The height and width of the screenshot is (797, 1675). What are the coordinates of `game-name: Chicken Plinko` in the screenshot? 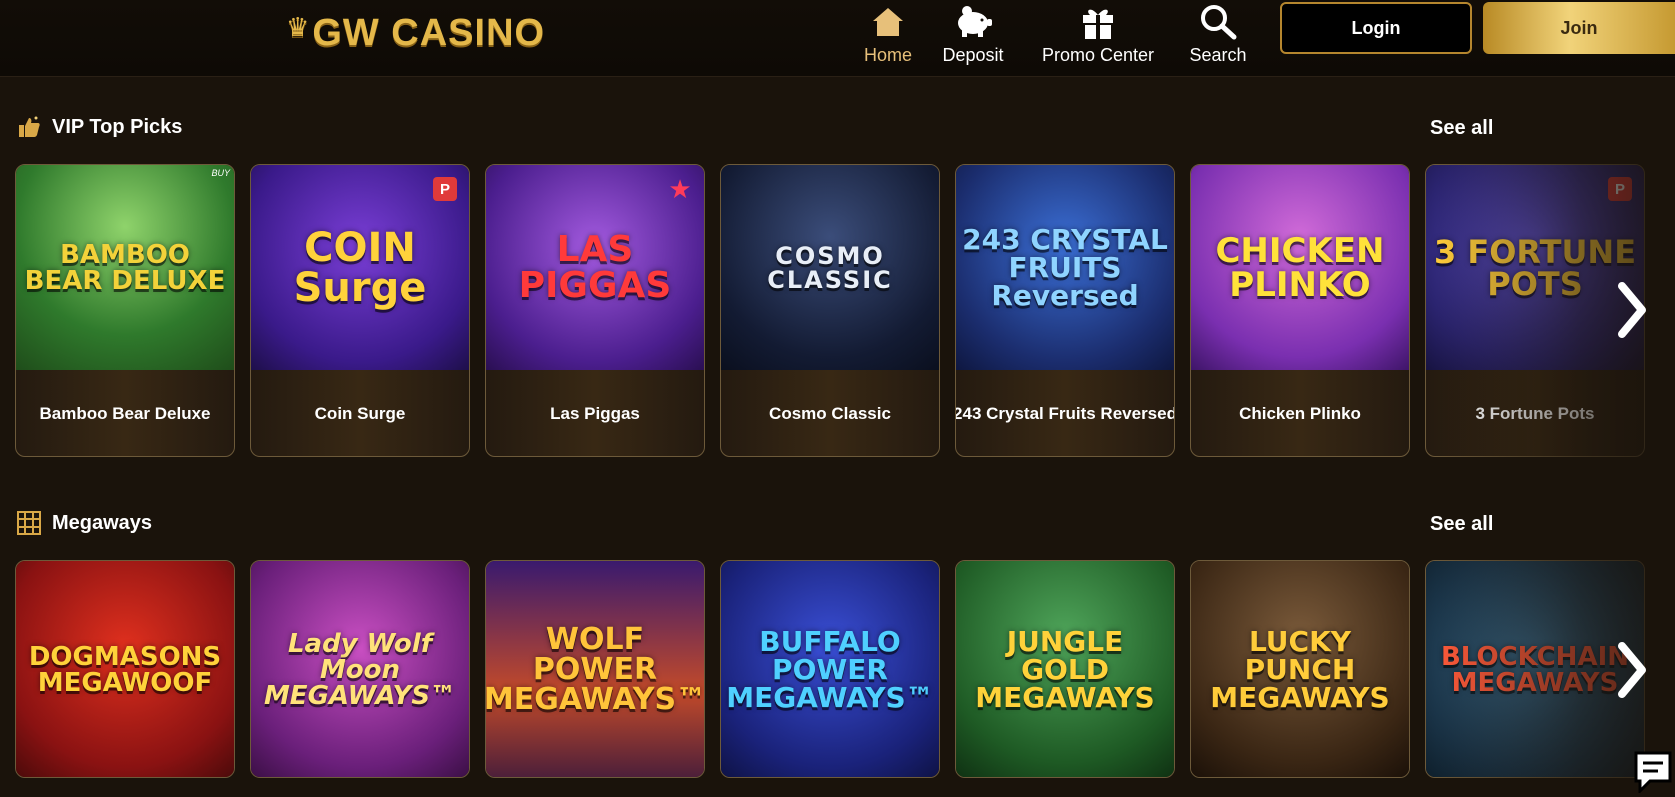 It's located at (1300, 413).